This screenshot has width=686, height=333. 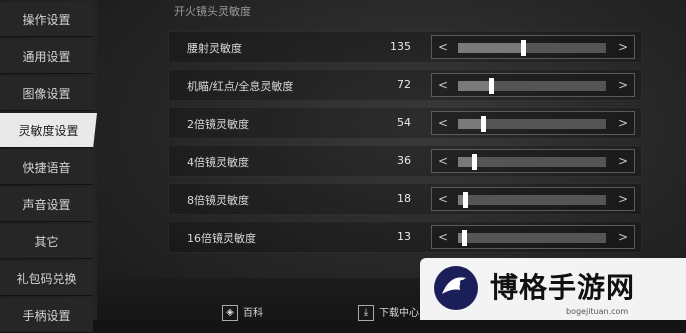 I want to click on slider-label: 8倍镜灵敏度, so click(x=218, y=200).